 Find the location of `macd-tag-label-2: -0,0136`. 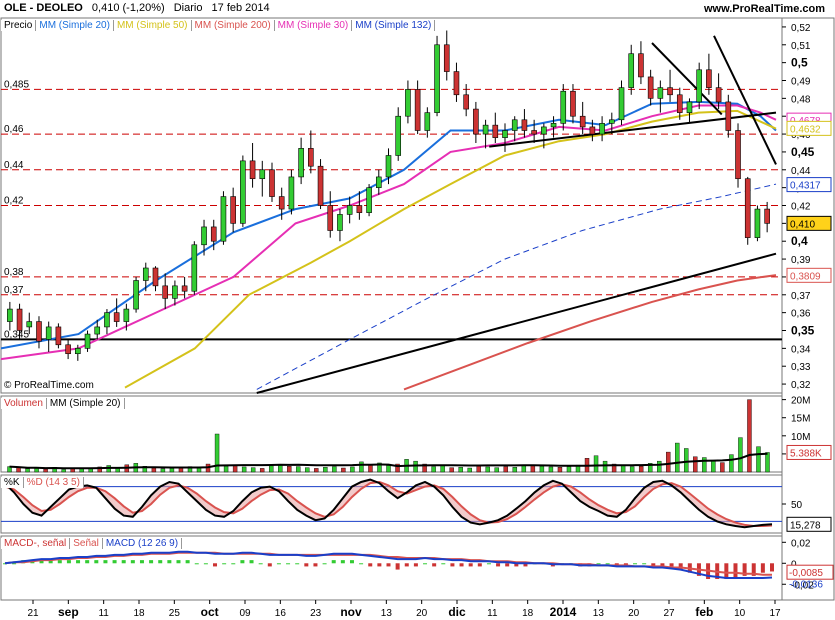

macd-tag-label-2: -0,0136 is located at coordinates (806, 585).